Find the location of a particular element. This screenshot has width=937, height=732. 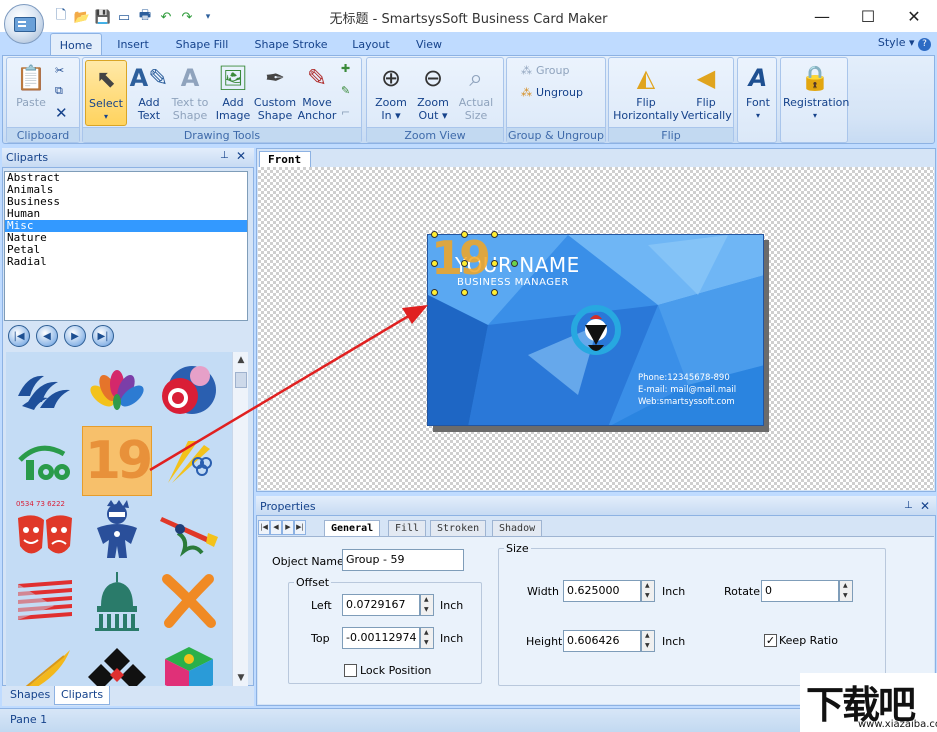

flip-vertically-button: ◀ Flip Vertically is located at coordinates (706, 92).